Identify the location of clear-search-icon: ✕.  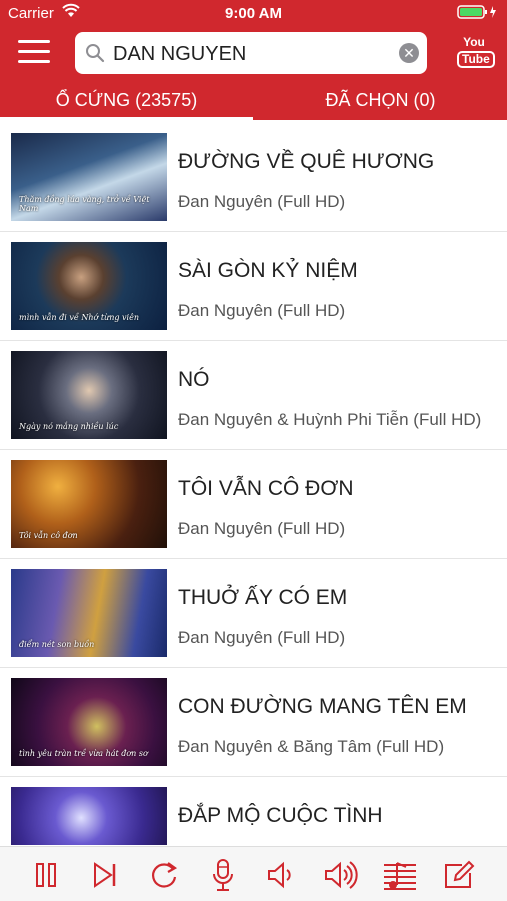
(409, 53).